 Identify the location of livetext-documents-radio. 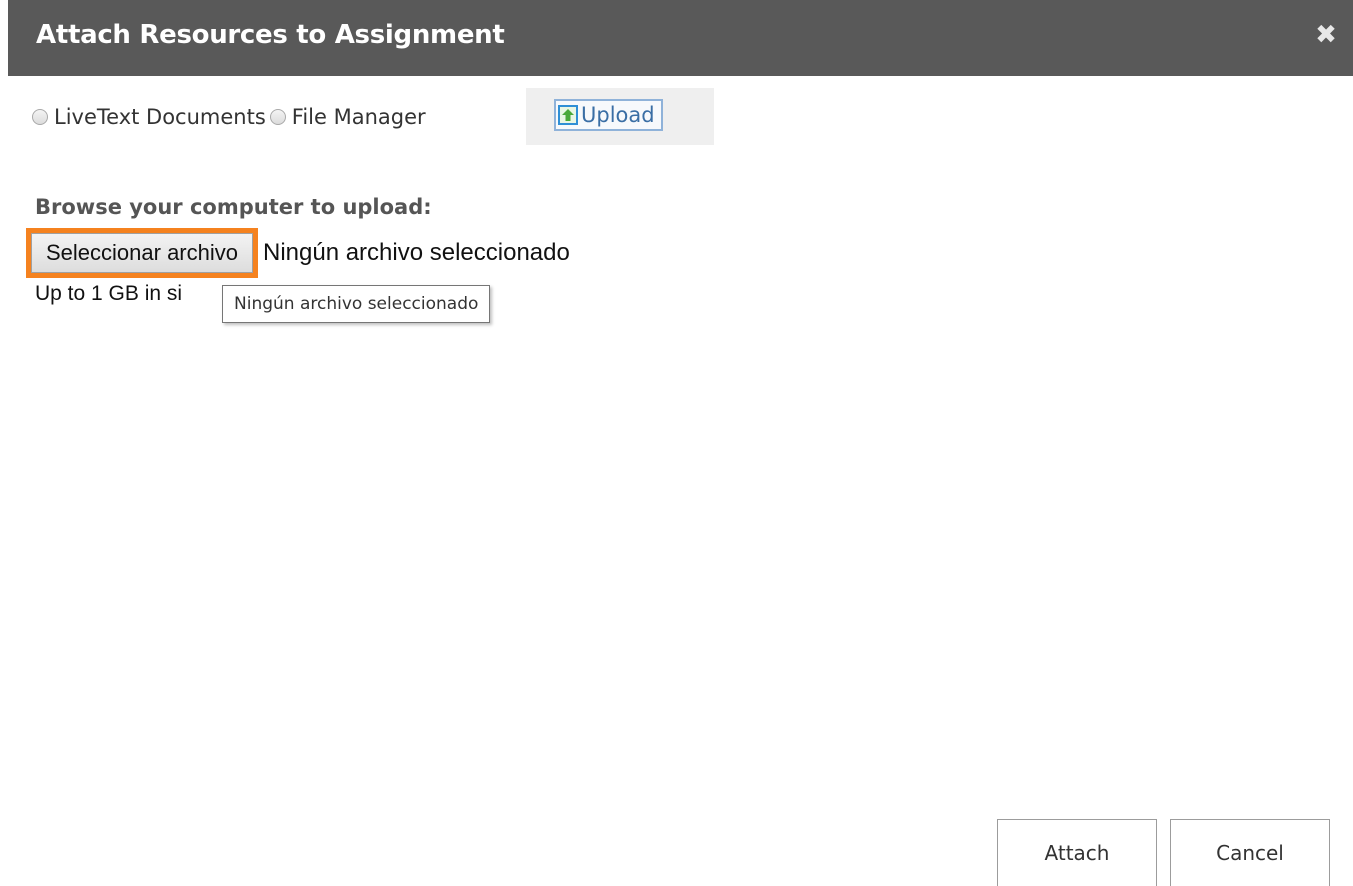
(40, 116).